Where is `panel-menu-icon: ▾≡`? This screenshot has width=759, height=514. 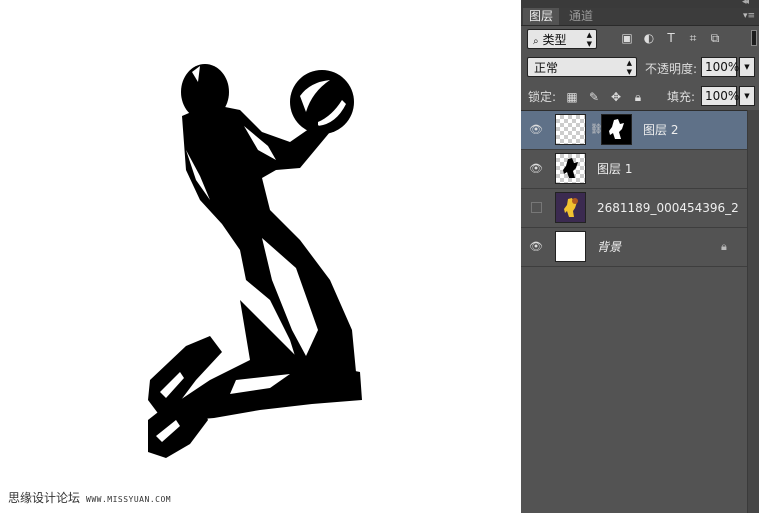
panel-menu-icon: ▾≡ is located at coordinates (749, 16).